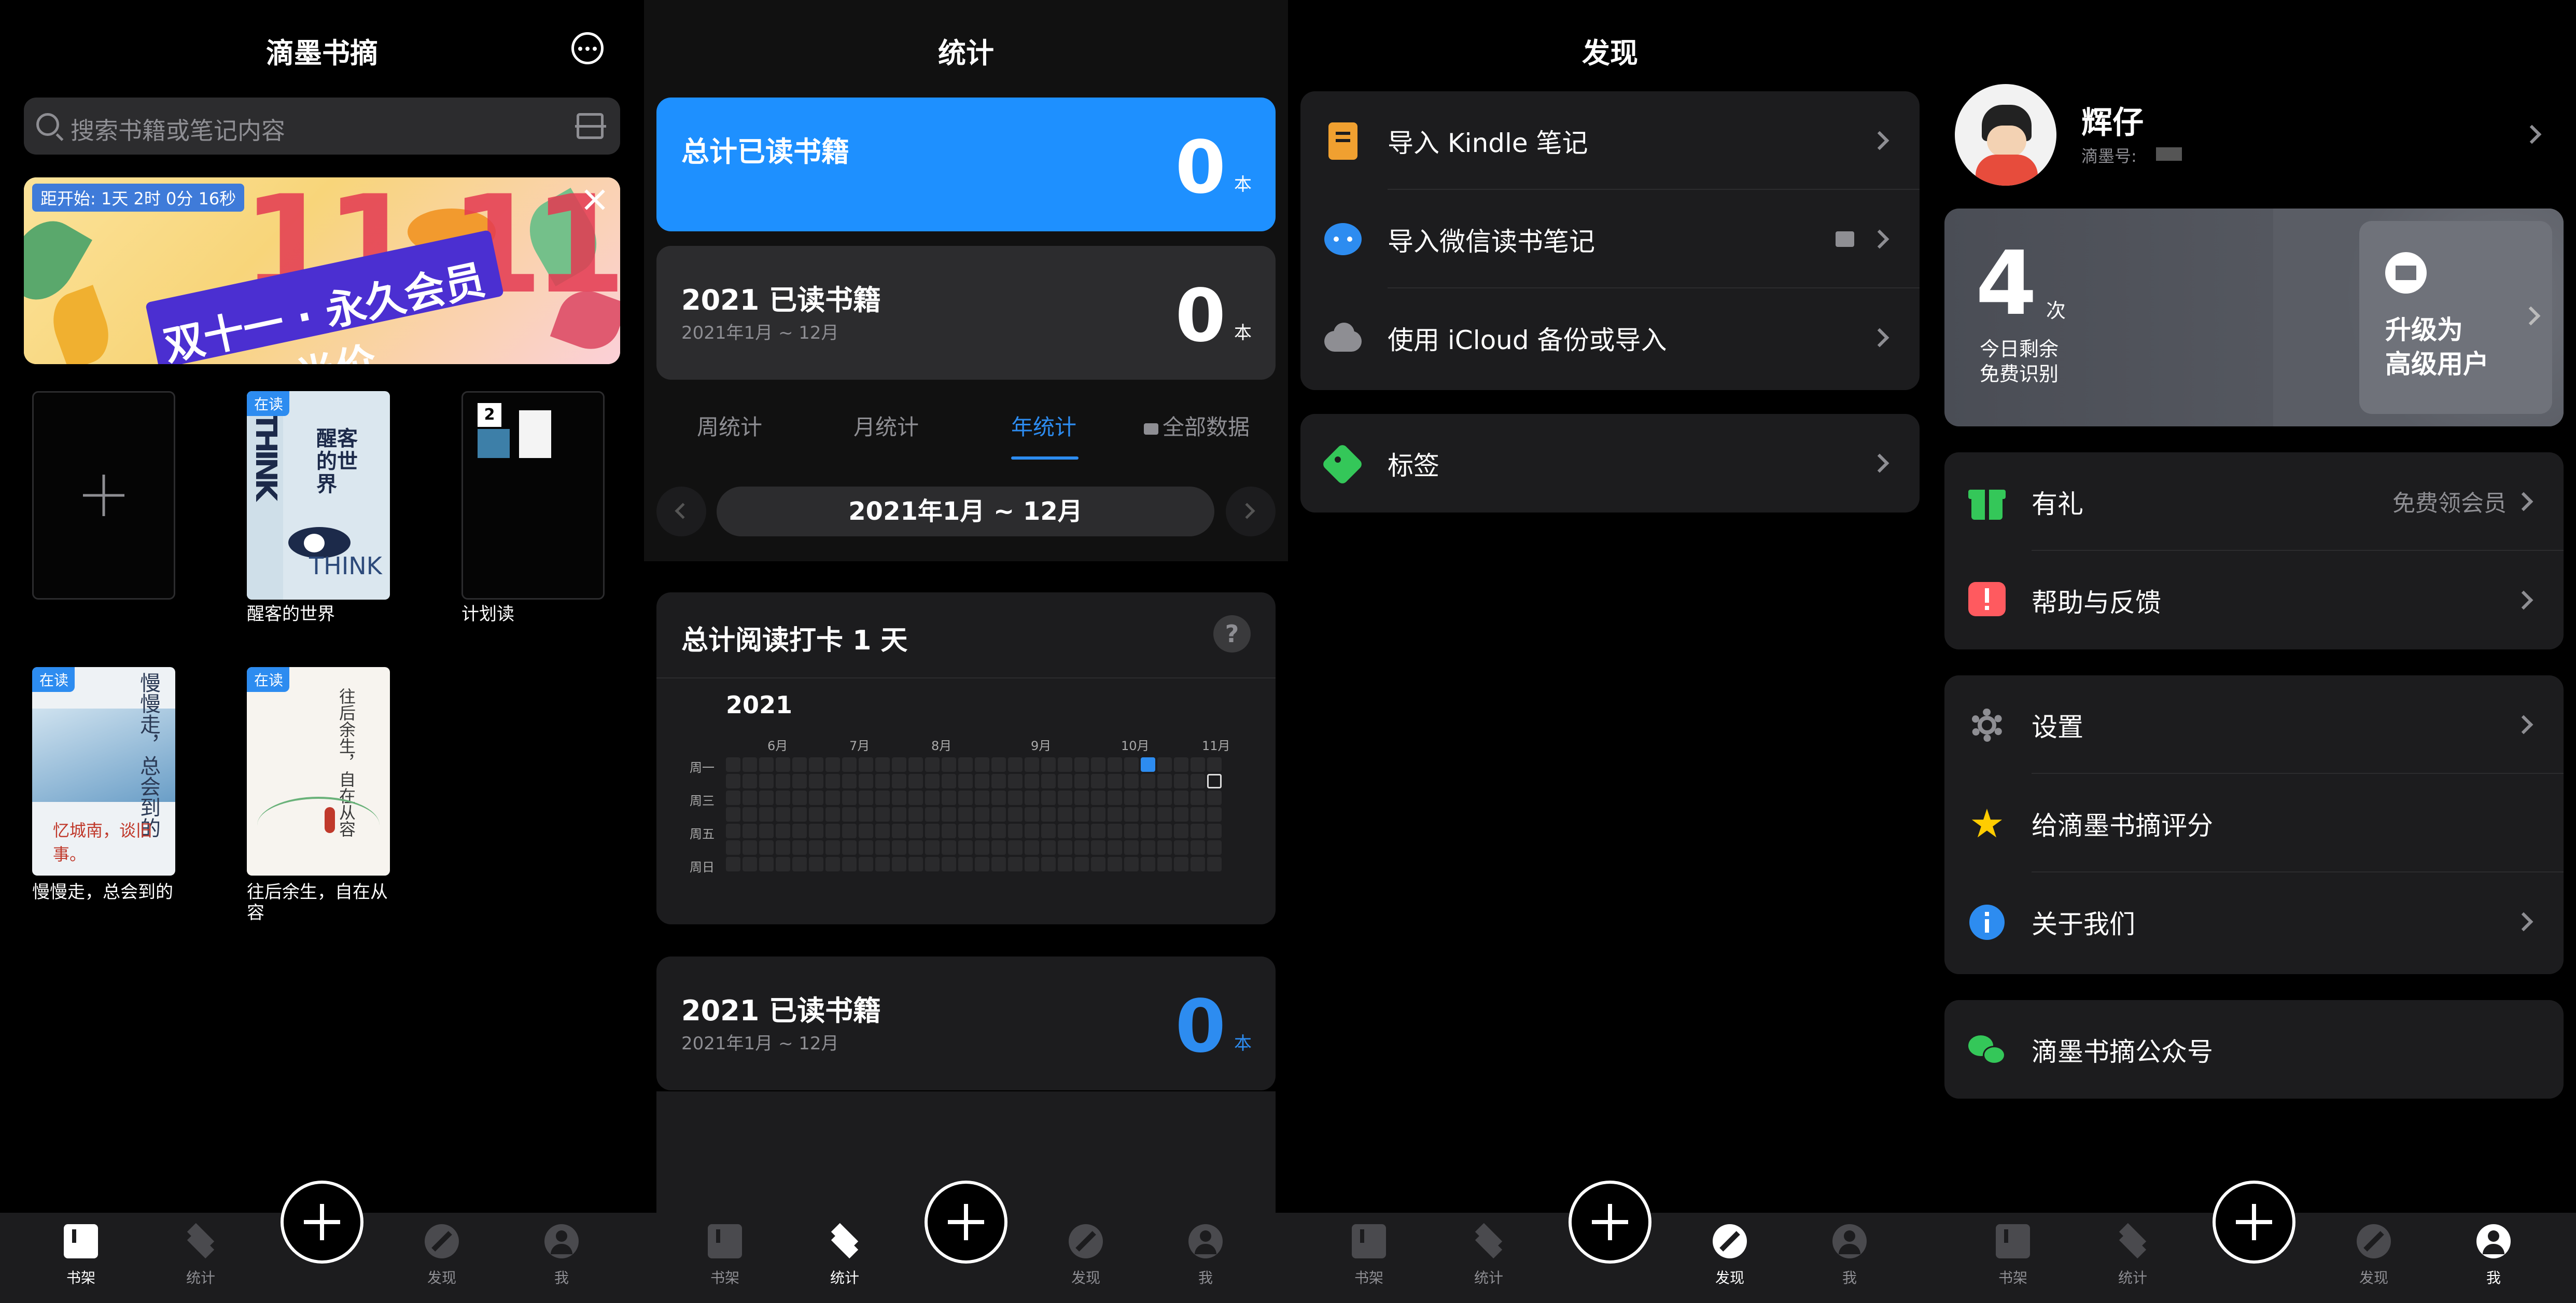  Describe the element at coordinates (1043, 426) in the screenshot. I see `tab-yearly: 年统计` at that location.